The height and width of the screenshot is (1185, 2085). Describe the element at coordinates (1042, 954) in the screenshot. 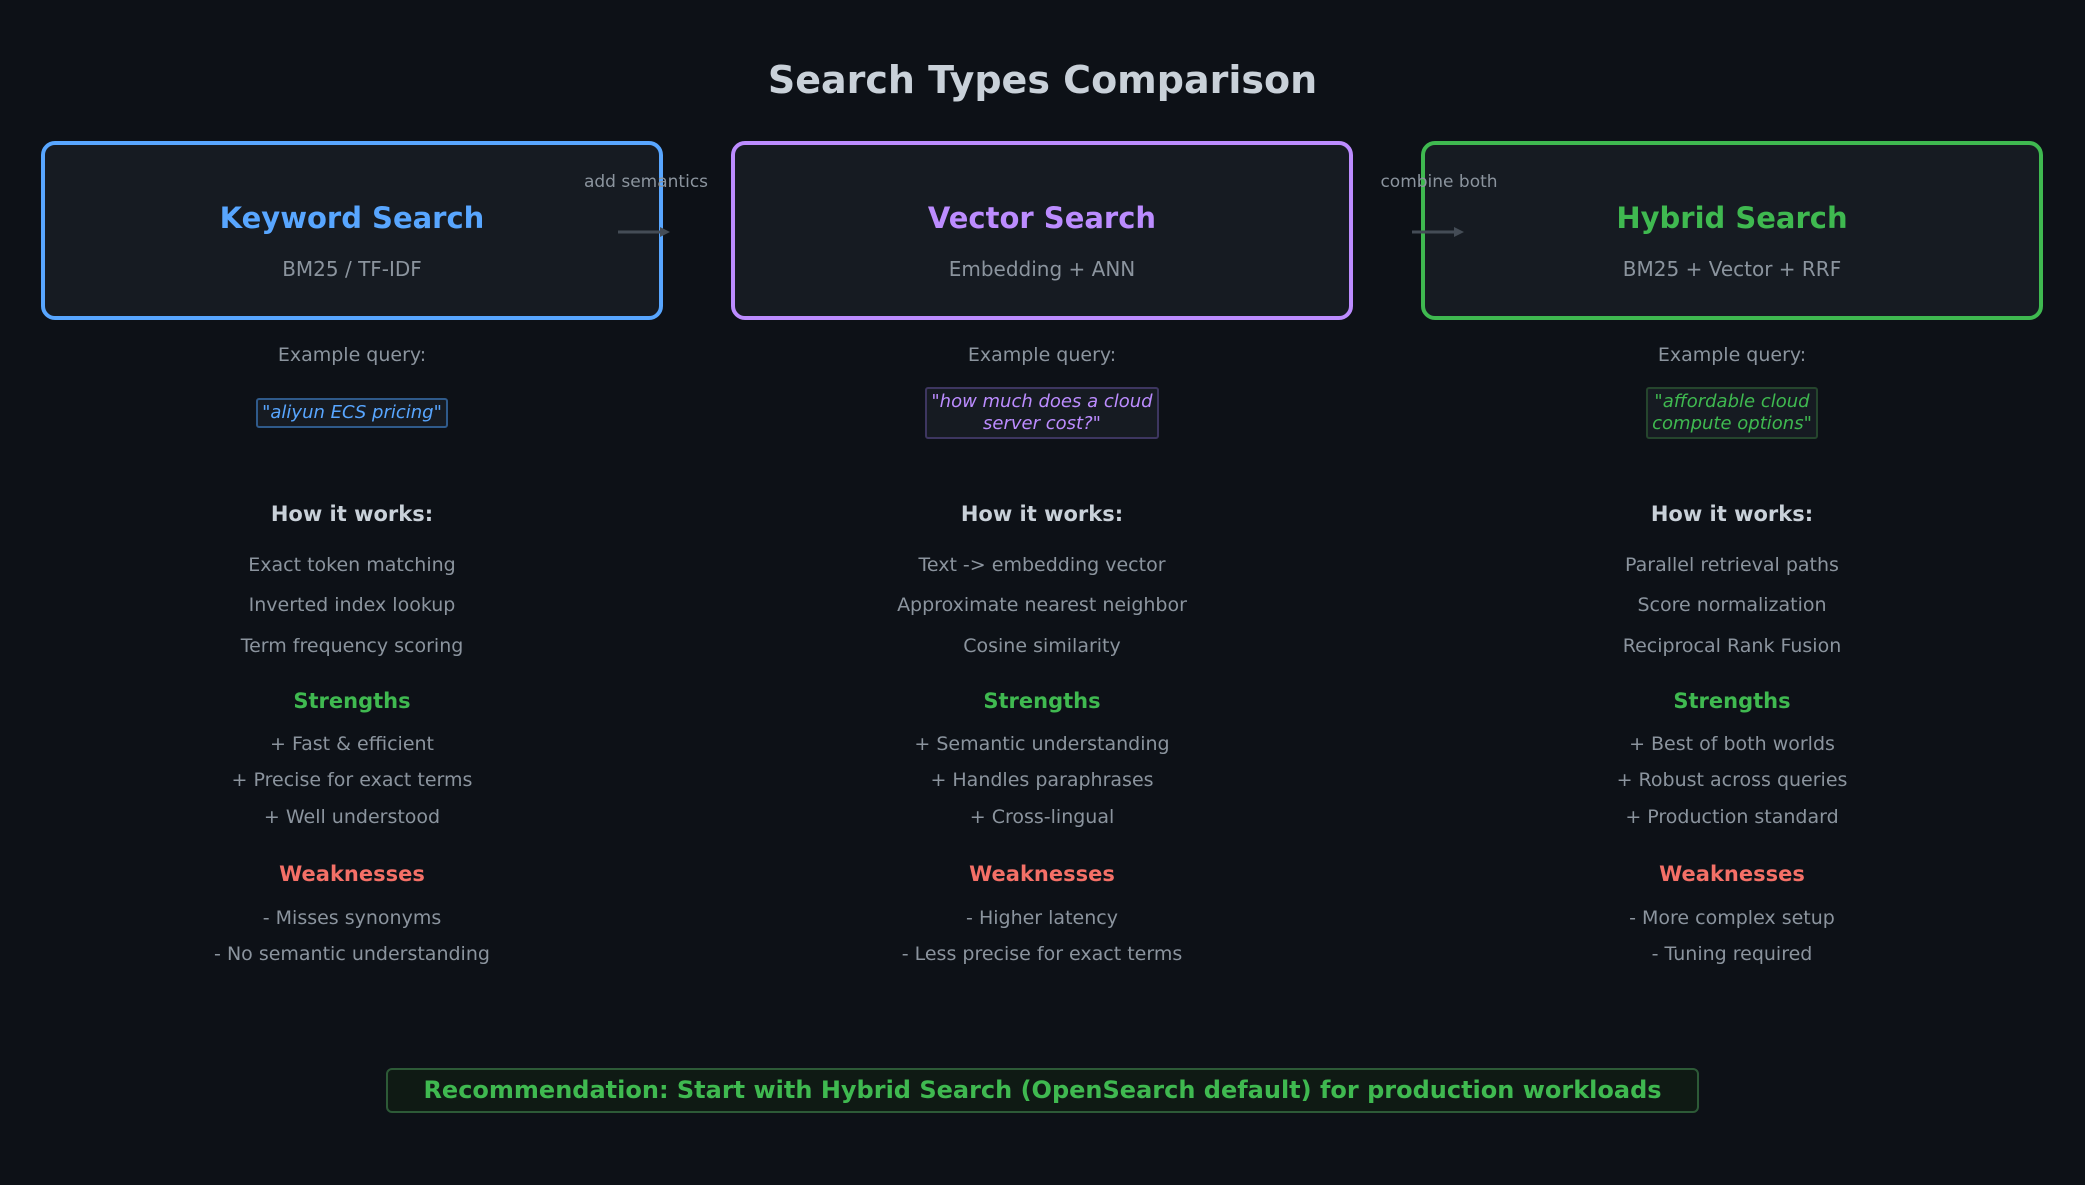

I see `weakness-item: - Less precise for exact terms` at that location.